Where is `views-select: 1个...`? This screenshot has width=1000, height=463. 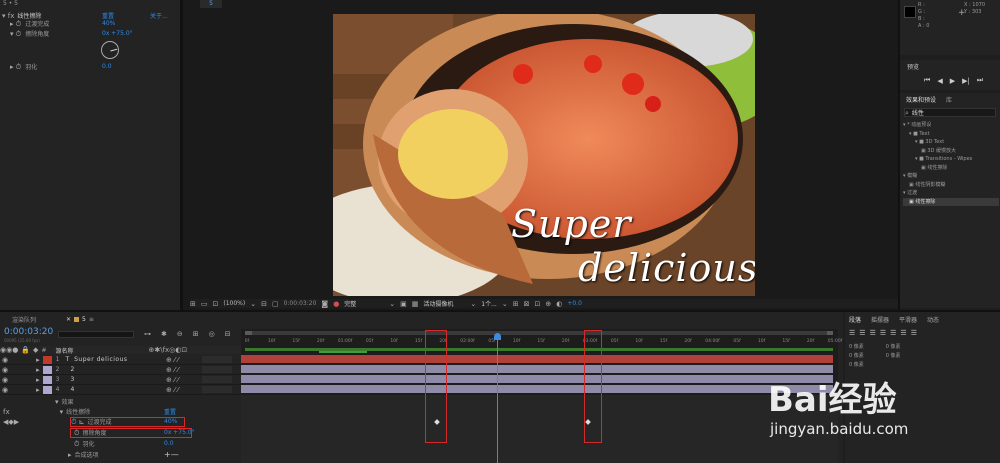
views-select: 1个... is located at coordinates (489, 303).